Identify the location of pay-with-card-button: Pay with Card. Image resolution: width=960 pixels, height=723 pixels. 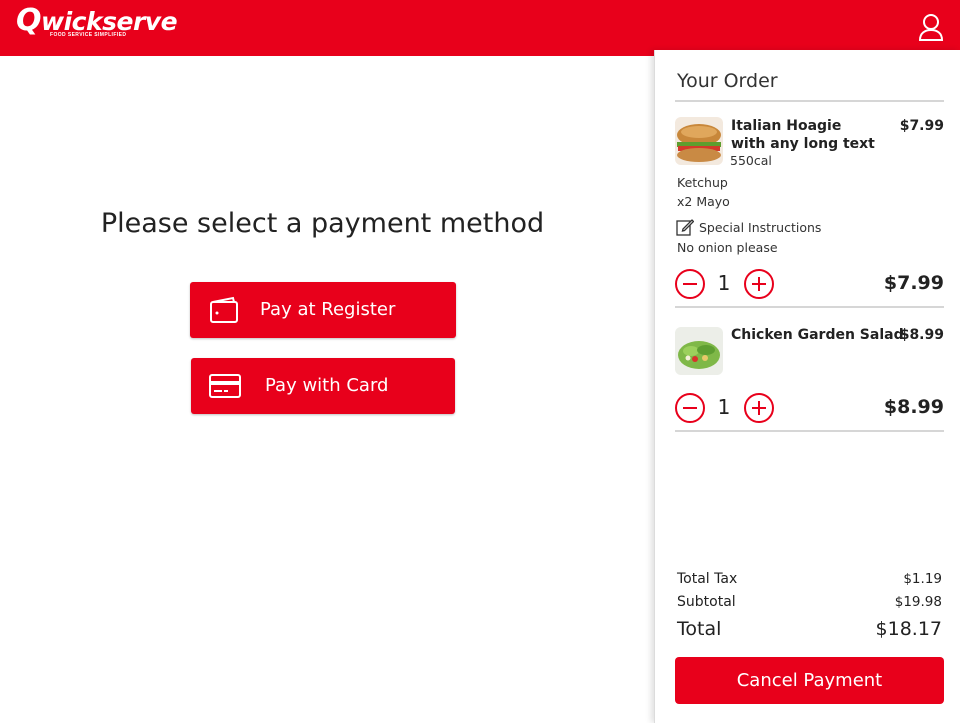
(323, 386).